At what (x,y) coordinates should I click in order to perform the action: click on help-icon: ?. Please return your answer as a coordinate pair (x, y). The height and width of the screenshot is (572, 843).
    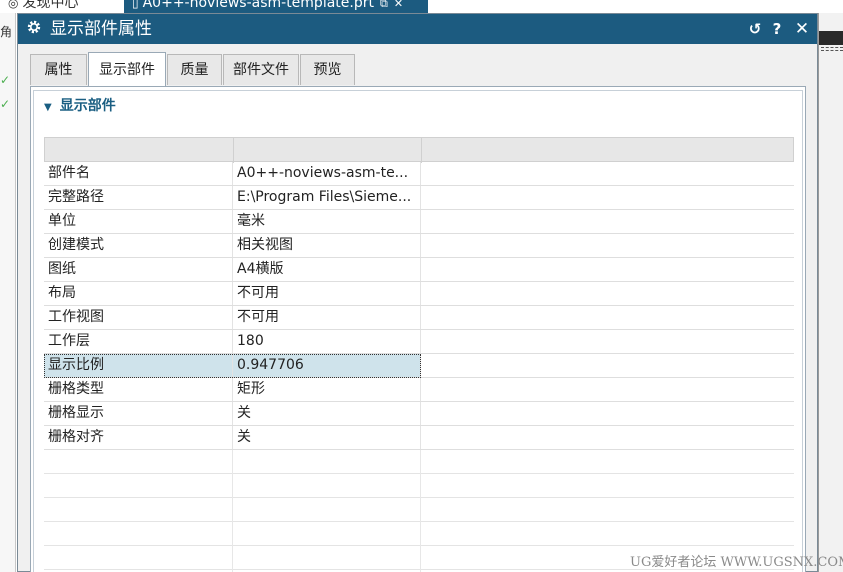
    Looking at the image, I should click on (777, 29).